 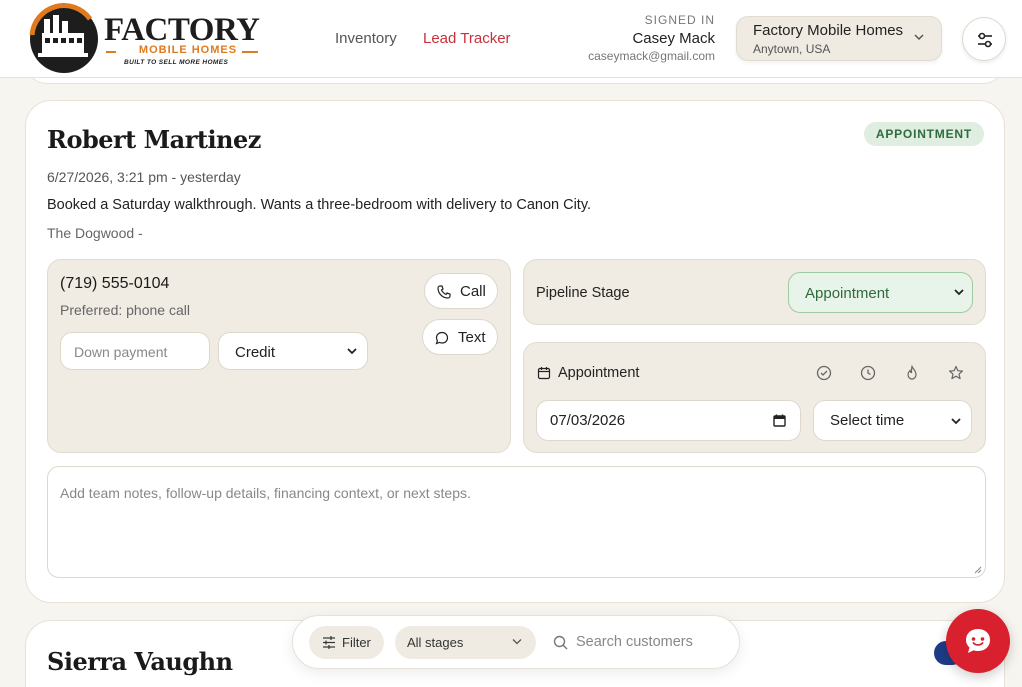 I want to click on brand-subtitle: MOBILE HOMES, so click(x=188, y=50).